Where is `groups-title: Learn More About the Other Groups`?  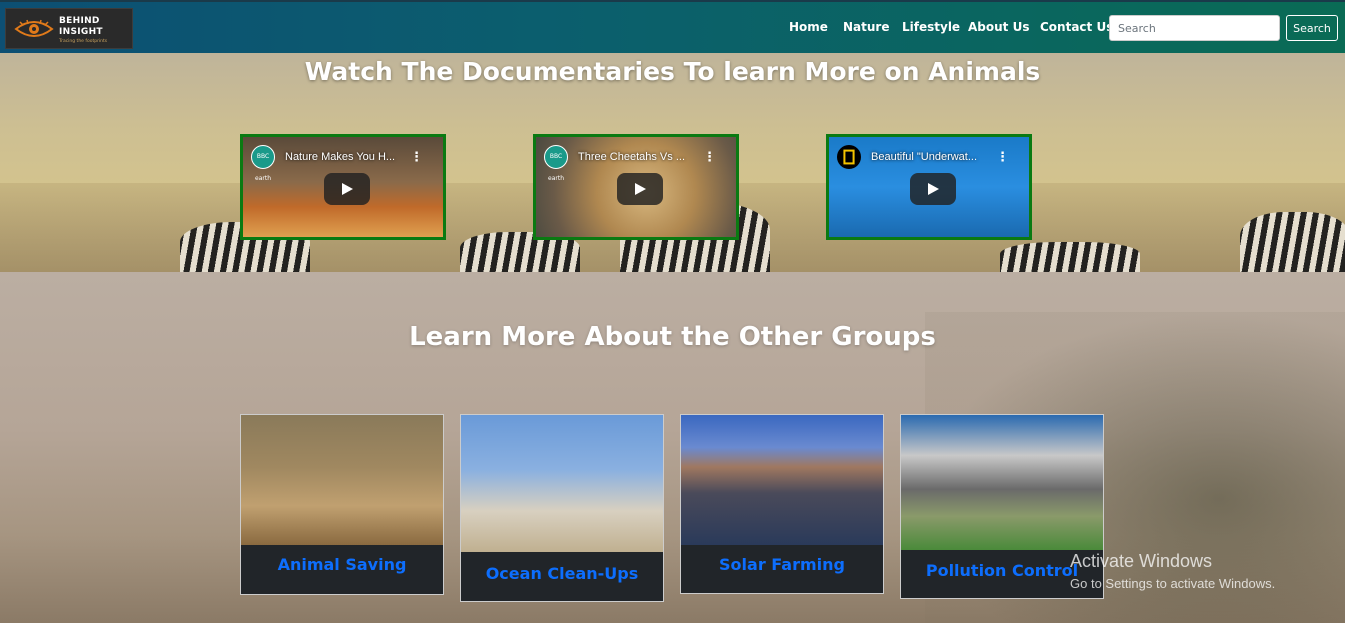 groups-title: Learn More About the Other Groups is located at coordinates (672, 337).